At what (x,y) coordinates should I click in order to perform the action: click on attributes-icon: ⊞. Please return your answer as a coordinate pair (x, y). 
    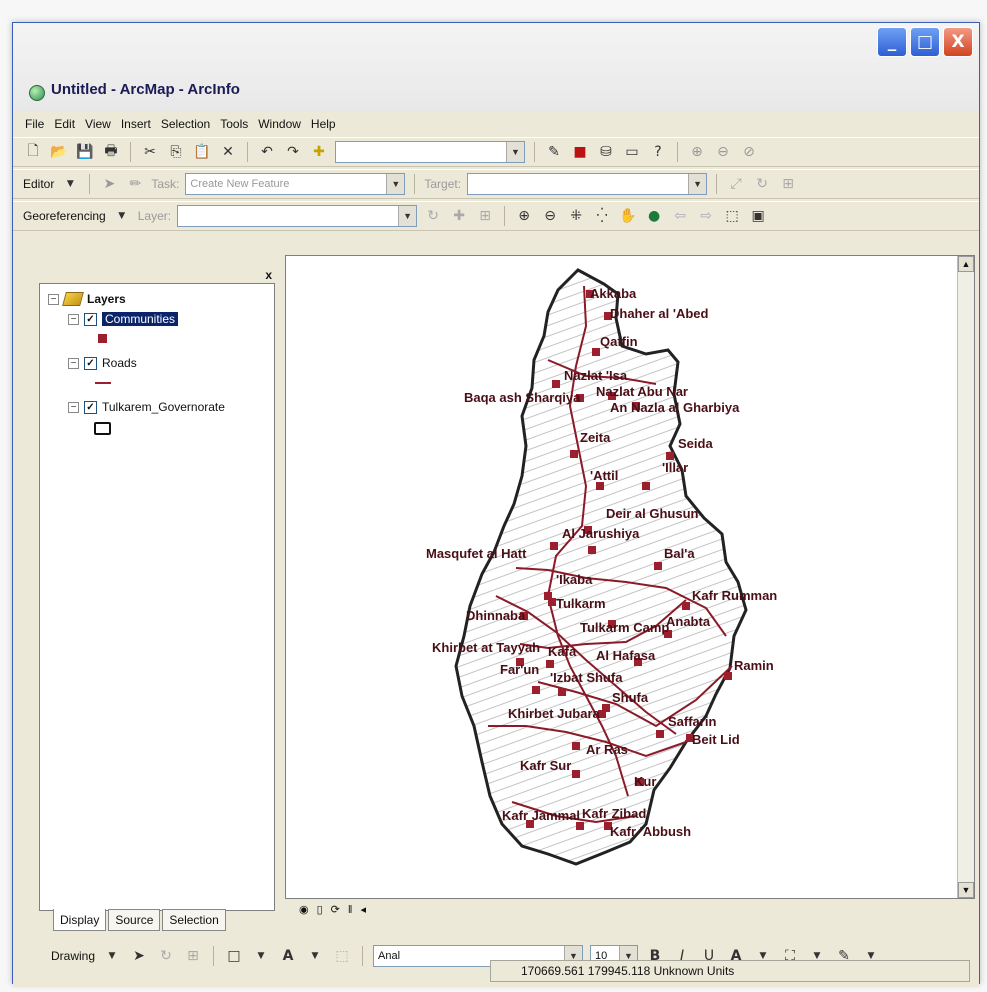
    Looking at the image, I should click on (788, 184).